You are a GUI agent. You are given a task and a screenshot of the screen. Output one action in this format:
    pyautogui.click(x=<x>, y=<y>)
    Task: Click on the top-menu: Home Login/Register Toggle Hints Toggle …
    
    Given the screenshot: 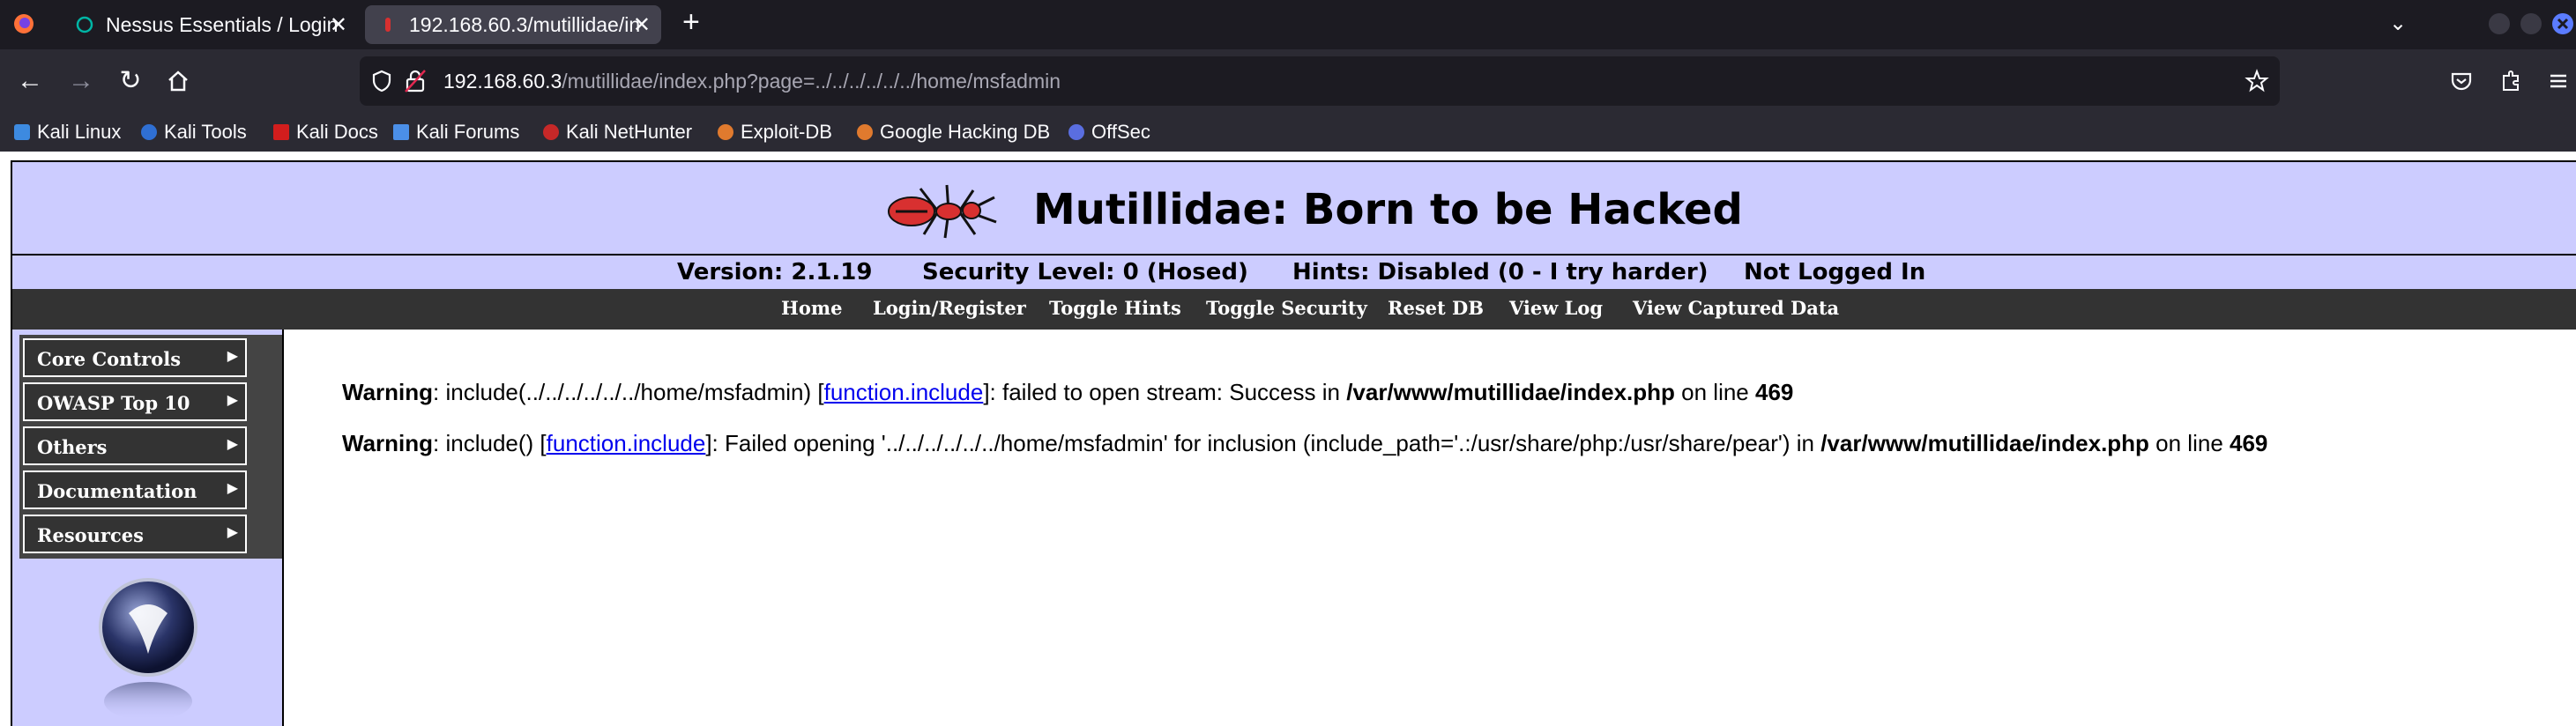 What is the action you would take?
    pyautogui.click(x=1294, y=309)
    